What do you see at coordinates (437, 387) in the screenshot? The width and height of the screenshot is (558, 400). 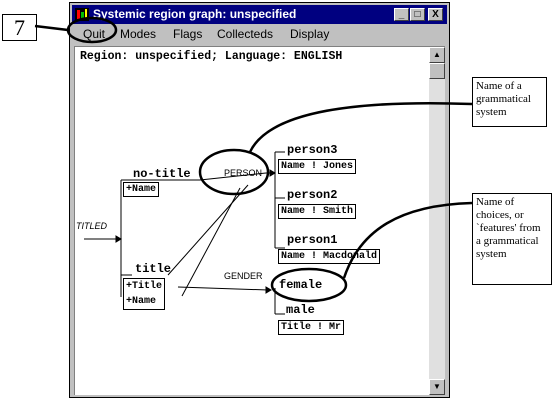 I see `scroll-down-icon: ▼` at bounding box center [437, 387].